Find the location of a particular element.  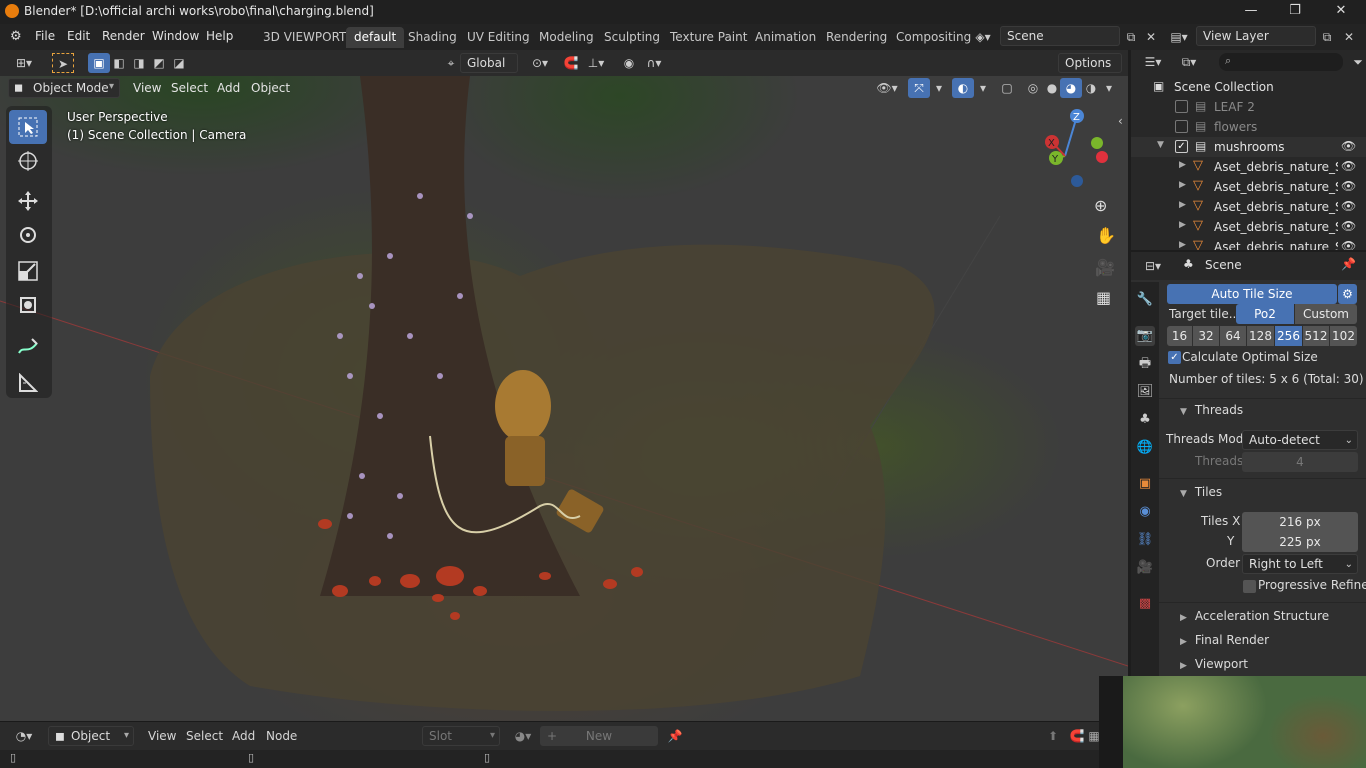

tab-shading: Shading is located at coordinates (432, 37).